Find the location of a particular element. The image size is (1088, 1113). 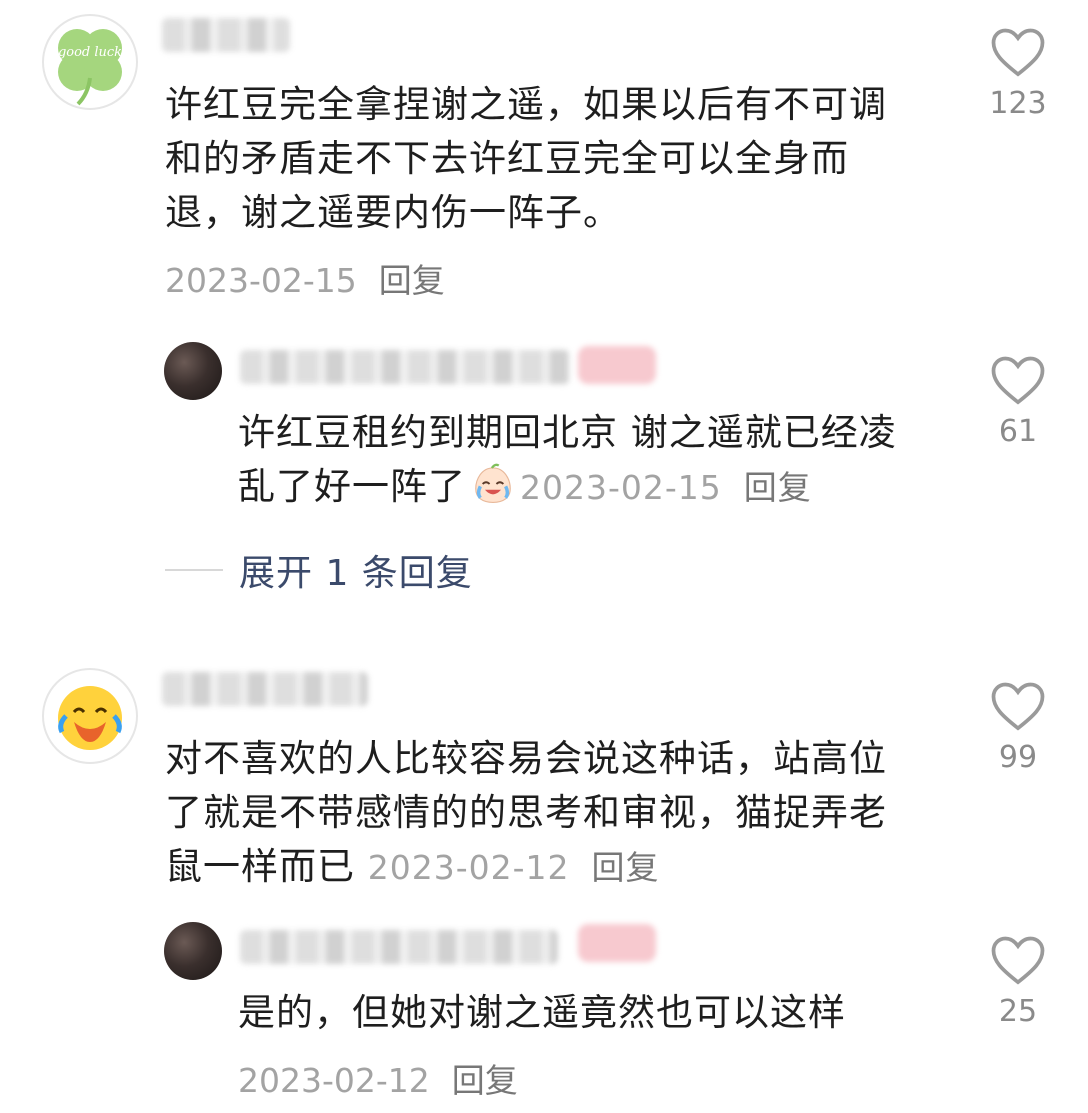

comment-meta: 2023-02-15 回复 is located at coordinates (305, 278).